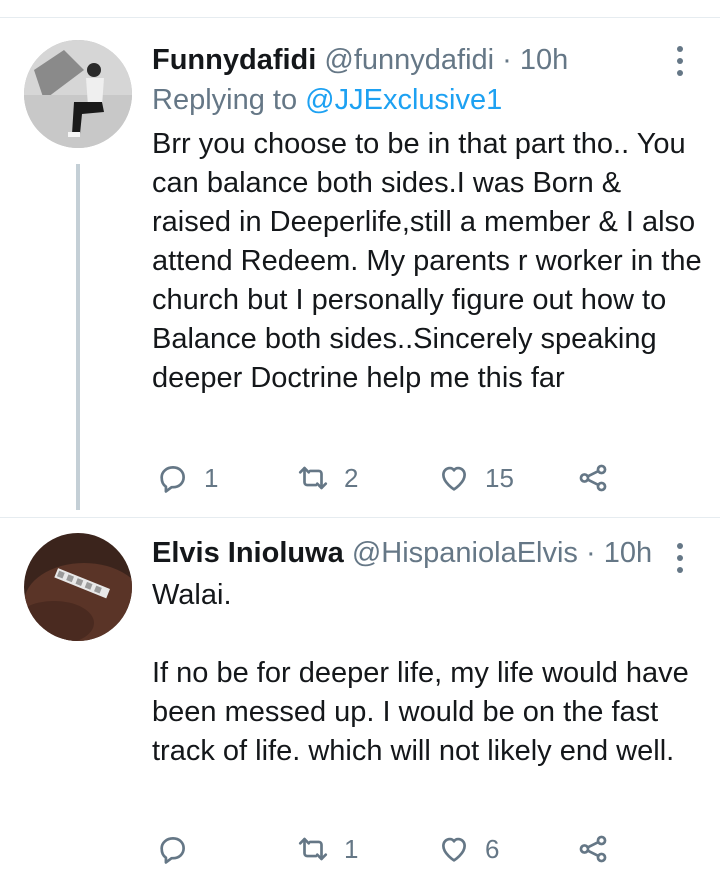  Describe the element at coordinates (225, 100) in the screenshot. I see `replying-to-label: Replying to` at that location.